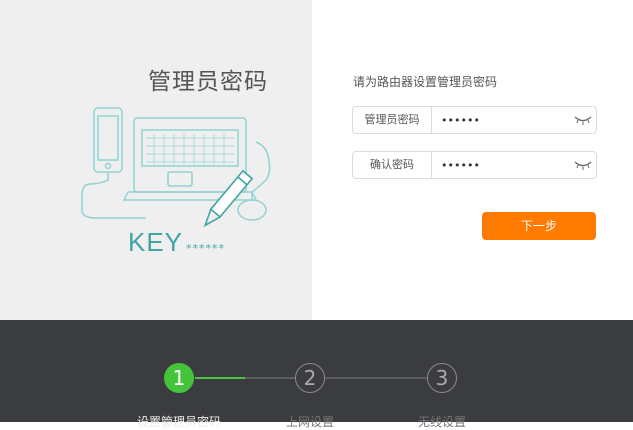 This screenshot has height=430, width=633. What do you see at coordinates (156, 242) in the screenshot?
I see `key-text: KEY` at bounding box center [156, 242].